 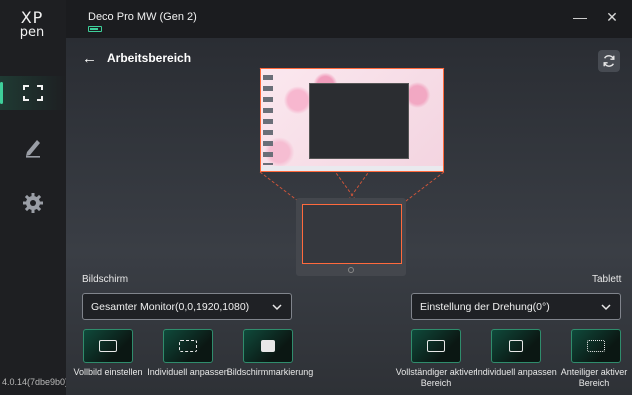 I want to click on proportional-area-button, so click(x=596, y=346).